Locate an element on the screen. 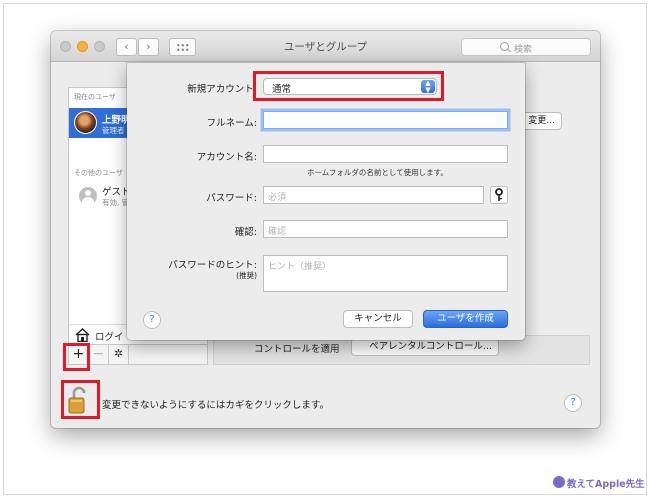 This screenshot has width=650, height=498. fullname-label: フルネーム: is located at coordinates (231, 123).